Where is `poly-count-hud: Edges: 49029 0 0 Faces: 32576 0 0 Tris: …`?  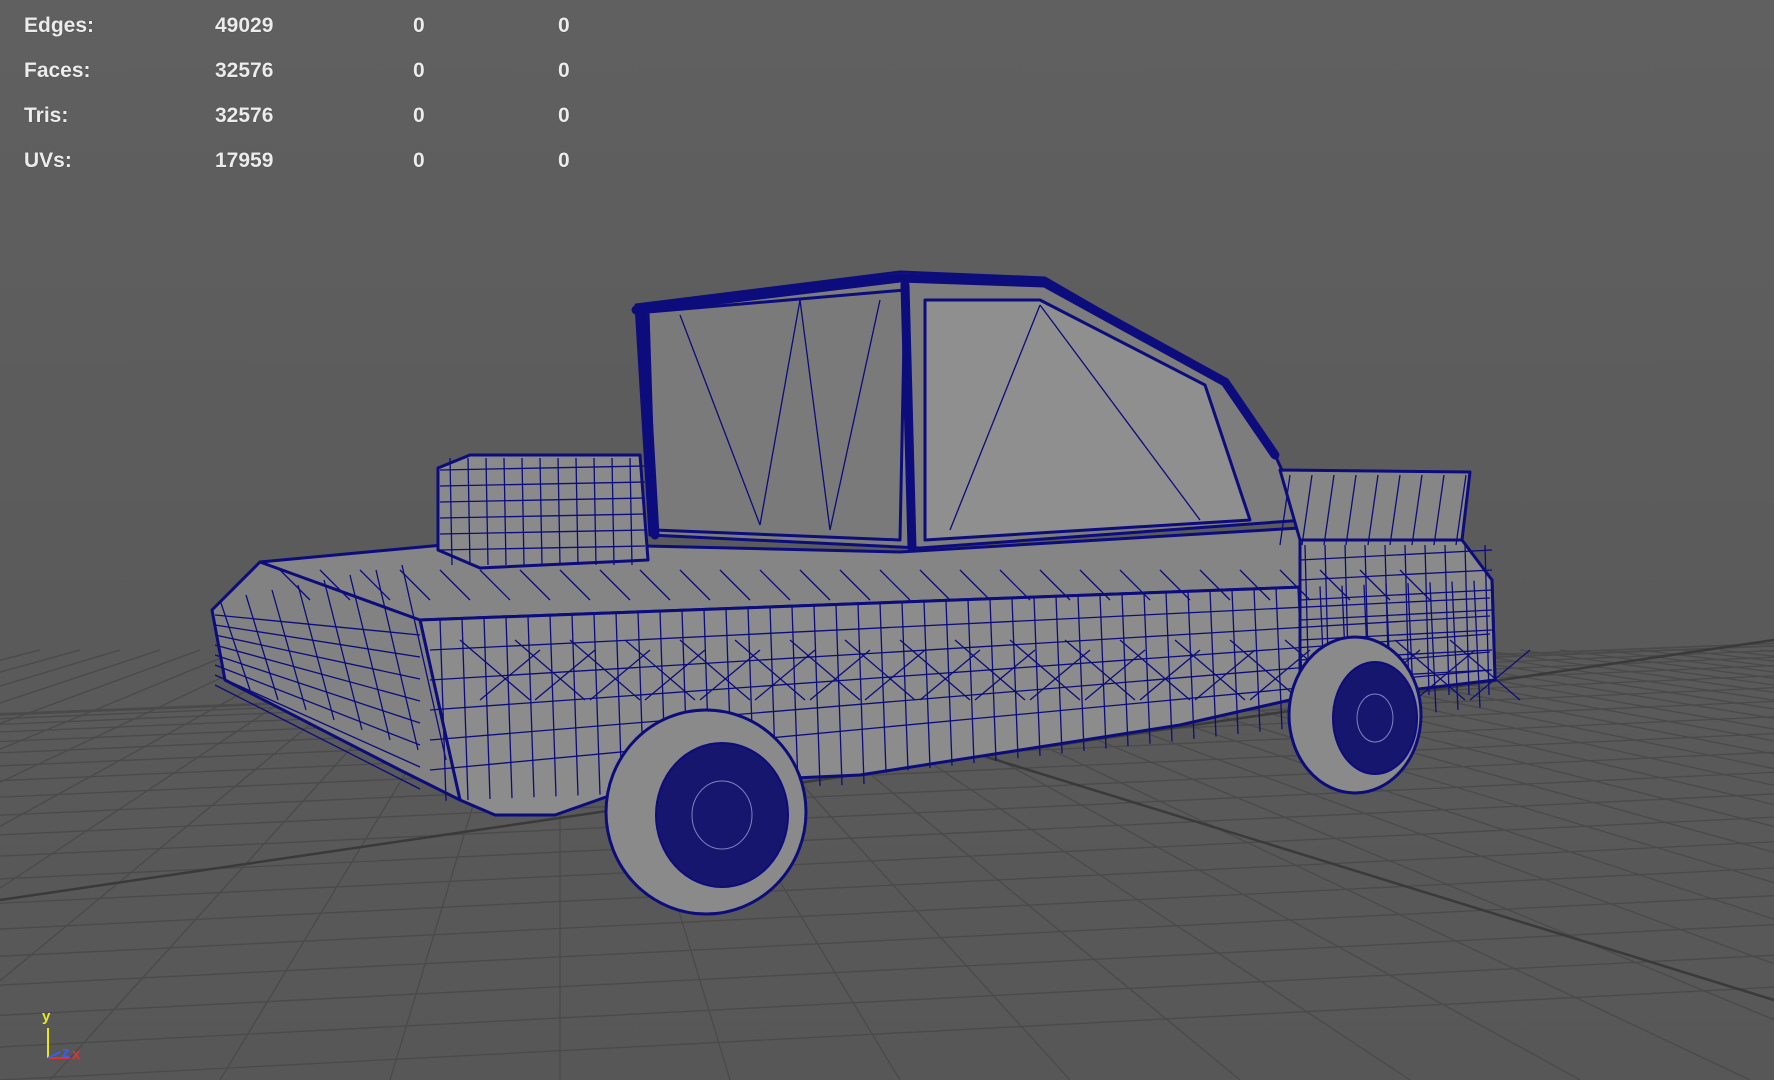
poly-count-hud: Edges: 49029 0 0 Faces: 32576 0 0 Tris: … is located at coordinates (314, 98).